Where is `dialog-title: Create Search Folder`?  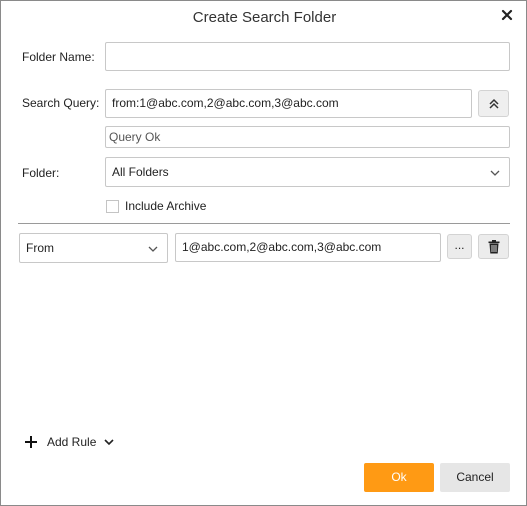 dialog-title: Create Search Folder is located at coordinates (264, 17).